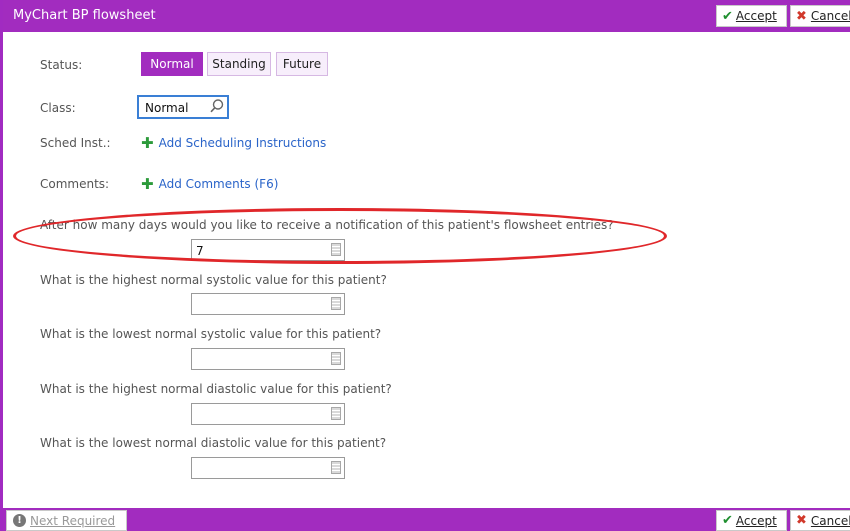 The image size is (850, 531). What do you see at coordinates (75, 143) in the screenshot?
I see `sched-inst-label: Sched Inst.:` at bounding box center [75, 143].